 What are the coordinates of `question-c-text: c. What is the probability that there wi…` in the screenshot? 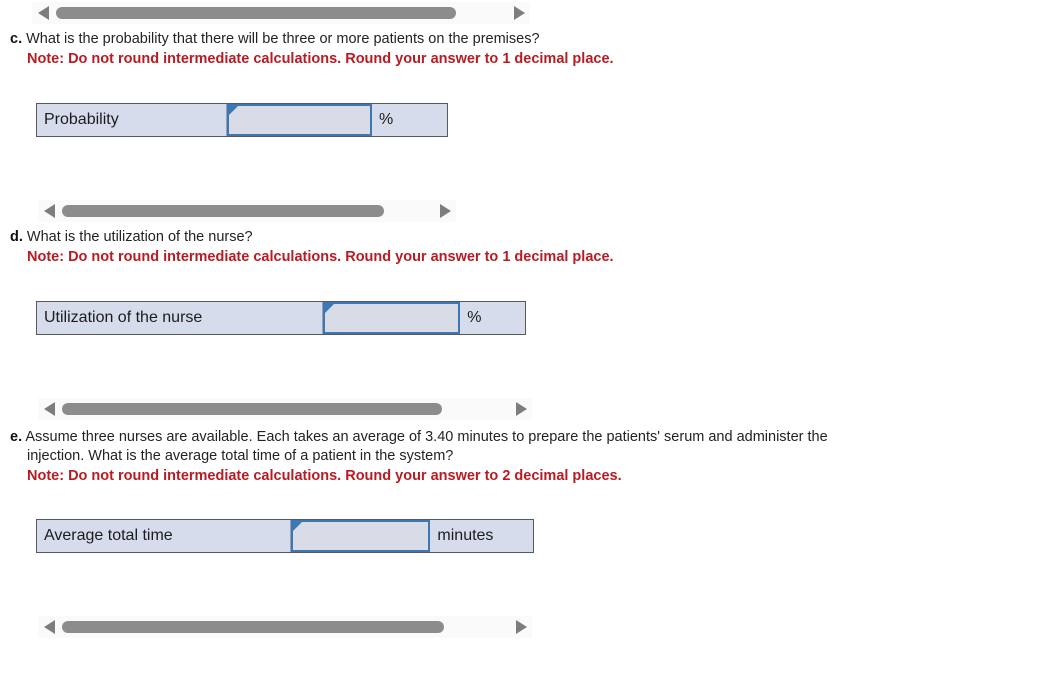 It's located at (312, 39).